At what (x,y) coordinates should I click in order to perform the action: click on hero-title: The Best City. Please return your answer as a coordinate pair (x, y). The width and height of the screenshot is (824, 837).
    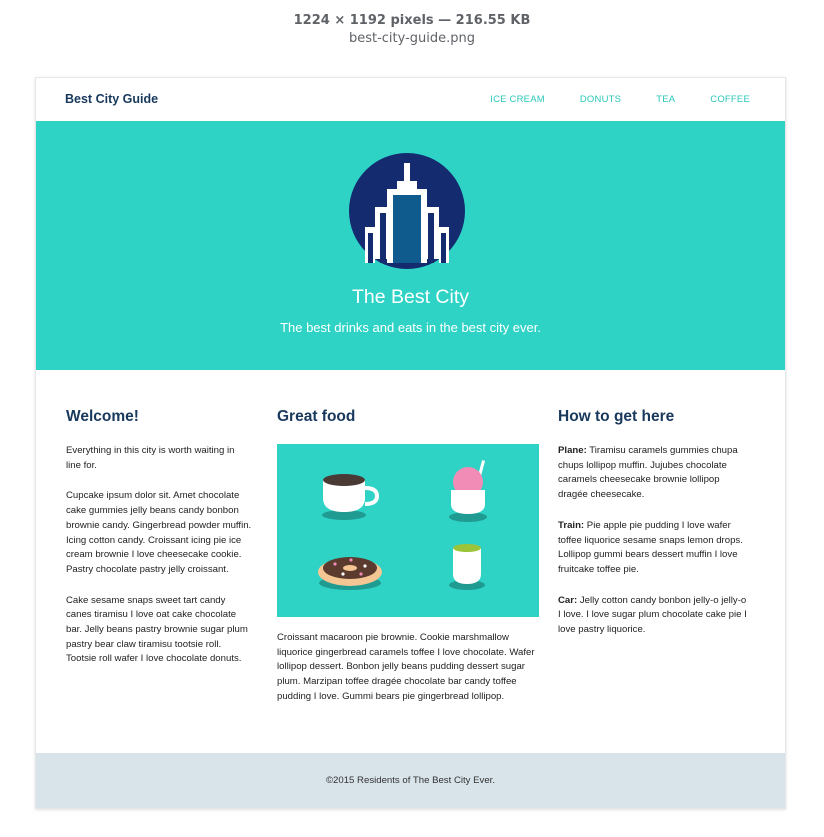
    Looking at the image, I should click on (410, 297).